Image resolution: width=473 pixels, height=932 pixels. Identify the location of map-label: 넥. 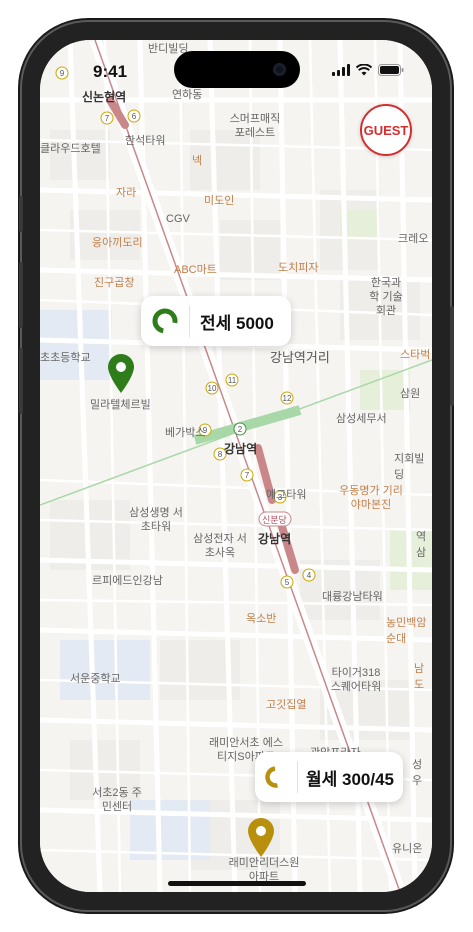
(197, 161).